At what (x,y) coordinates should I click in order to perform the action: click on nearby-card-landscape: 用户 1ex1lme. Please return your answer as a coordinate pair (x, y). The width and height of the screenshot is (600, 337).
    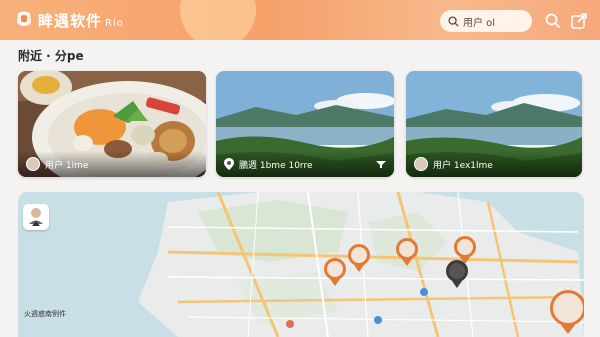
    Looking at the image, I should click on (494, 124).